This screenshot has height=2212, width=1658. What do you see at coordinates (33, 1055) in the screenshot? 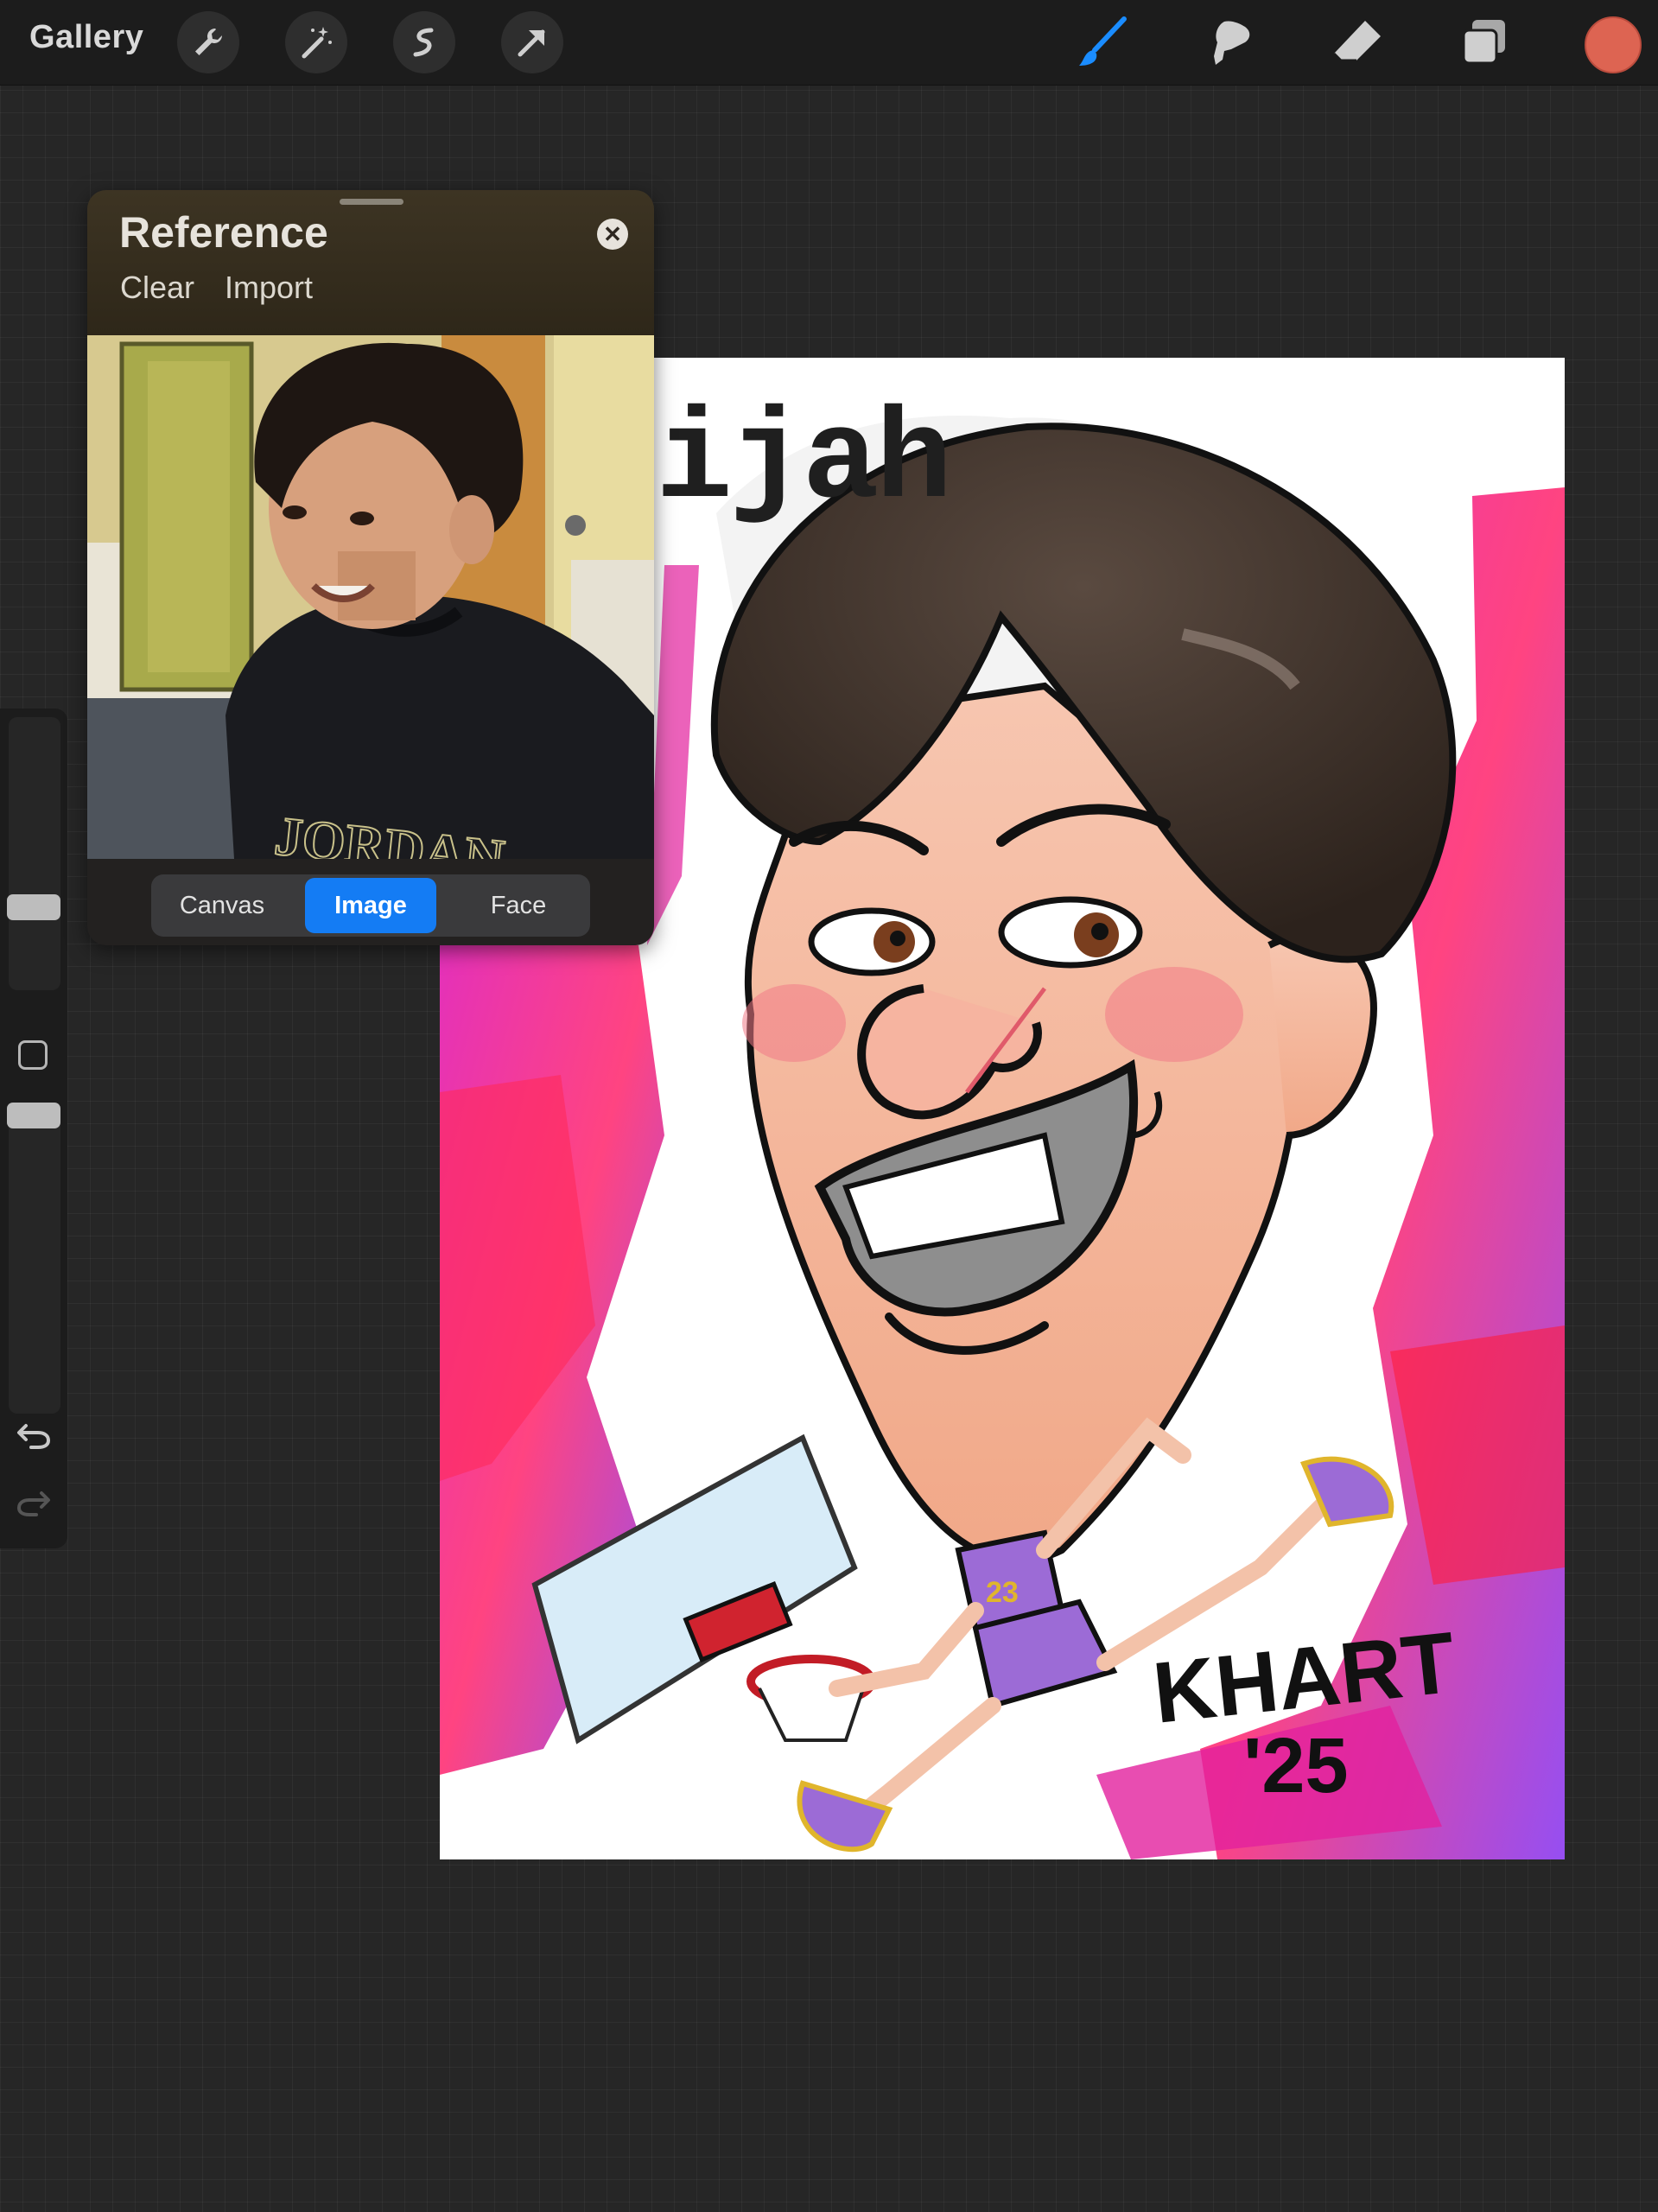
I see `modify-button` at bounding box center [33, 1055].